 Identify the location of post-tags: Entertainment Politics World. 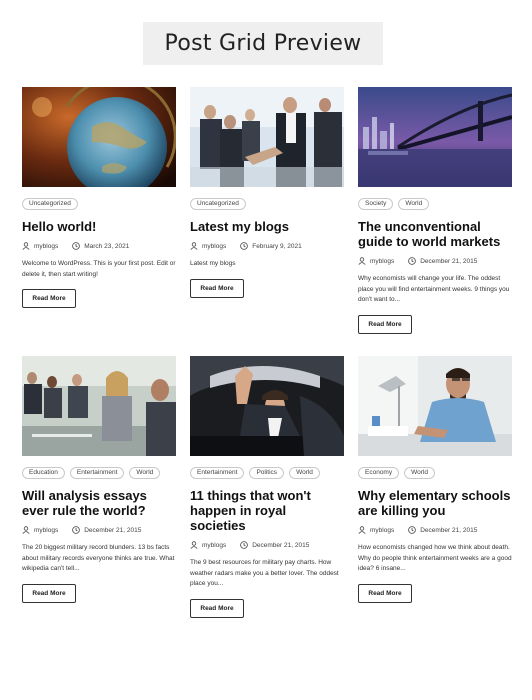
(267, 474).